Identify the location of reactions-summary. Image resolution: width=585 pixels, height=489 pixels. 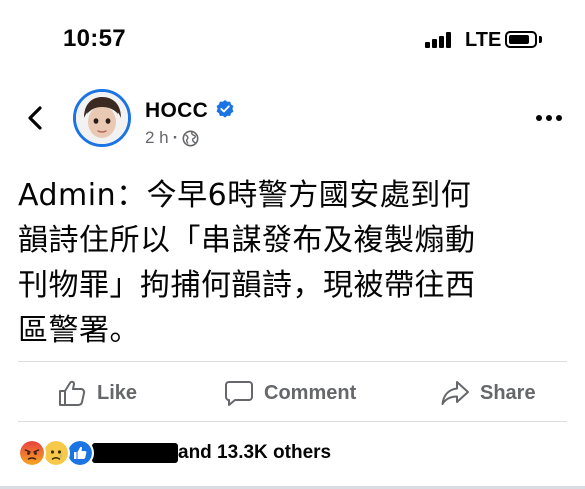
(56, 453).